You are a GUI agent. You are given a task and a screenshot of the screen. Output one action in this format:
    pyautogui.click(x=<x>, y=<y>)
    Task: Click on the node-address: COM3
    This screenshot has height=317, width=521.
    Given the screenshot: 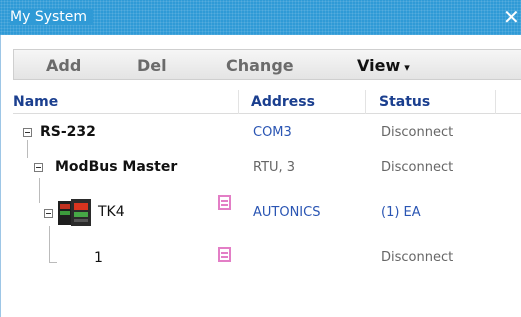 What is the action you would take?
    pyautogui.click(x=272, y=132)
    